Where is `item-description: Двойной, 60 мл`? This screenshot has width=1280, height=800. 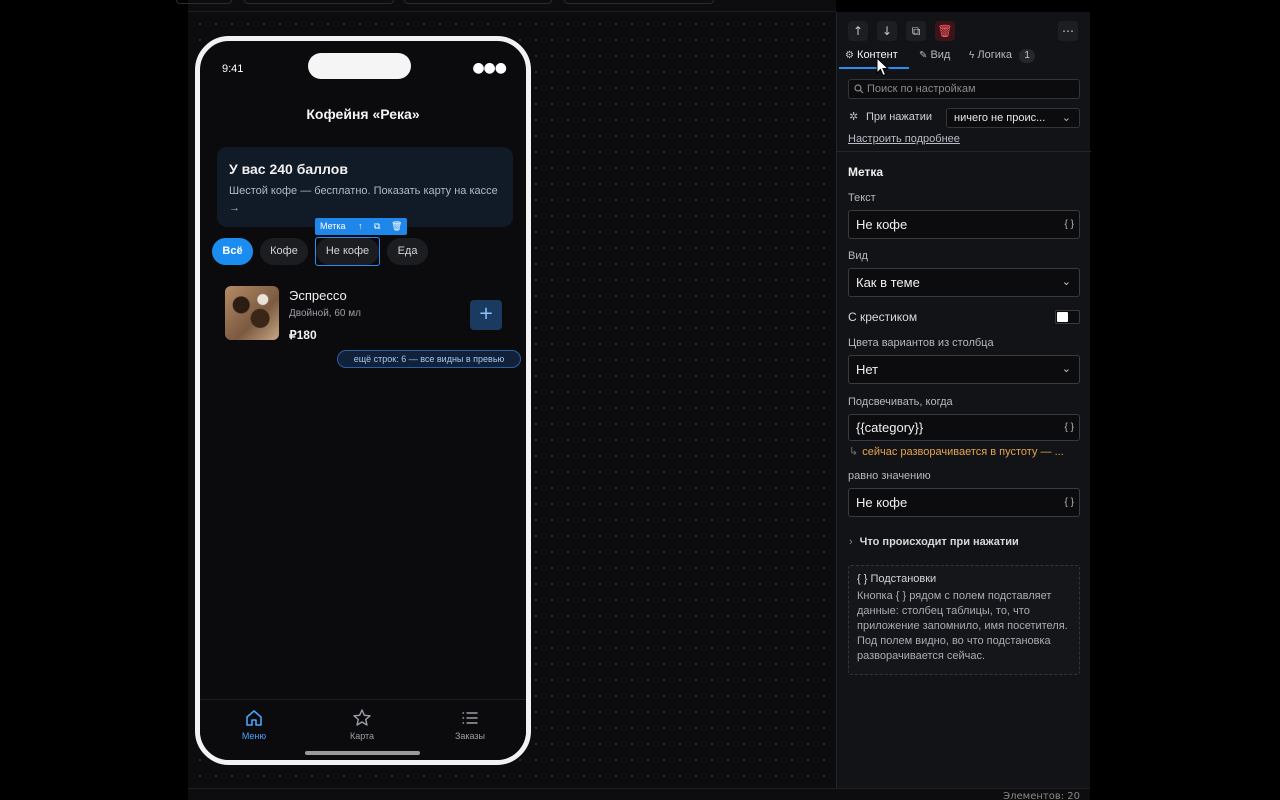 item-description: Двойной, 60 мл is located at coordinates (325, 313).